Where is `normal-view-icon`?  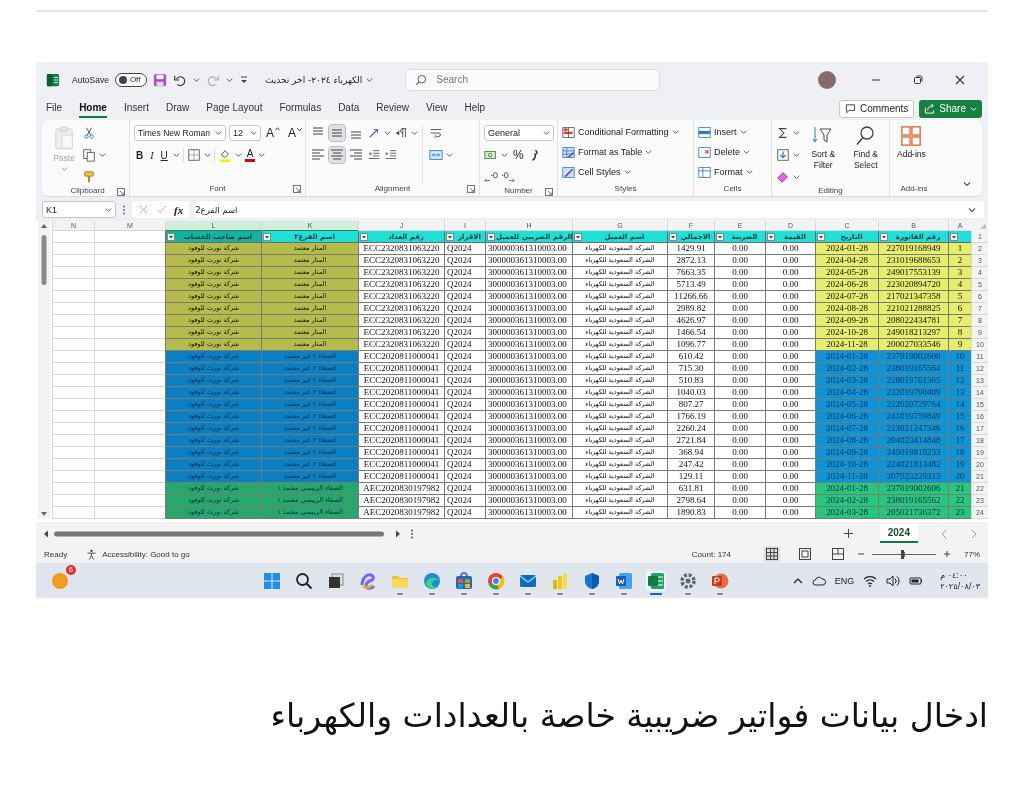
normal-view-icon is located at coordinates (772, 554).